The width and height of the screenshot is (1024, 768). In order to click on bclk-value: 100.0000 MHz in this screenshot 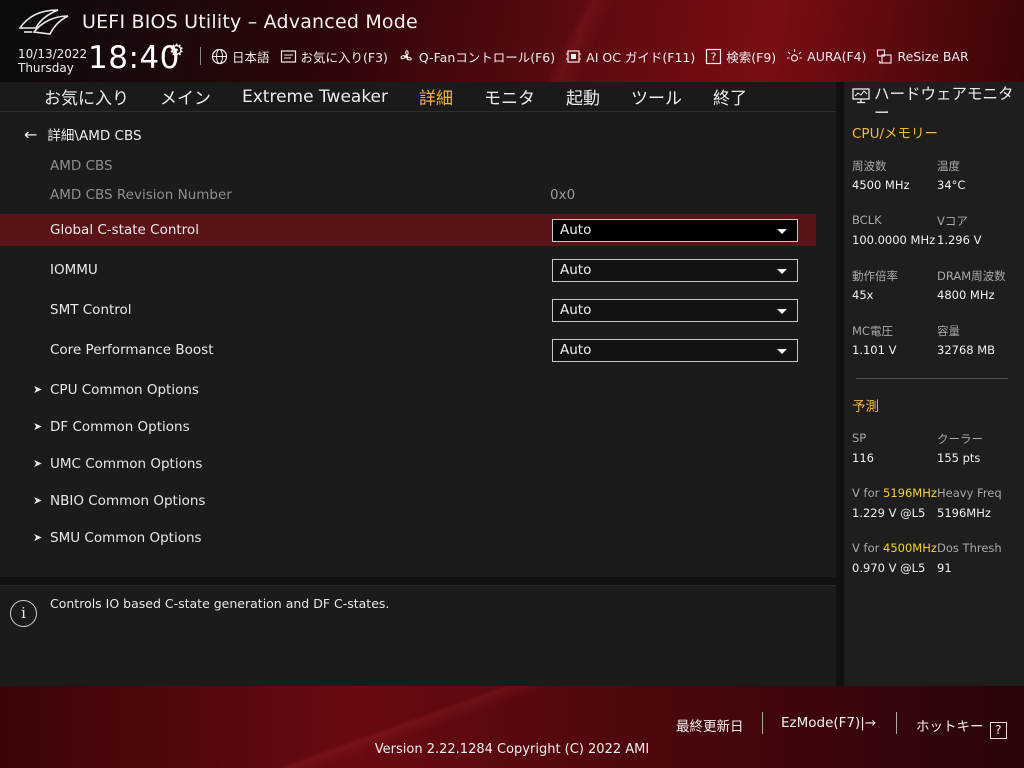, I will do `click(894, 240)`.